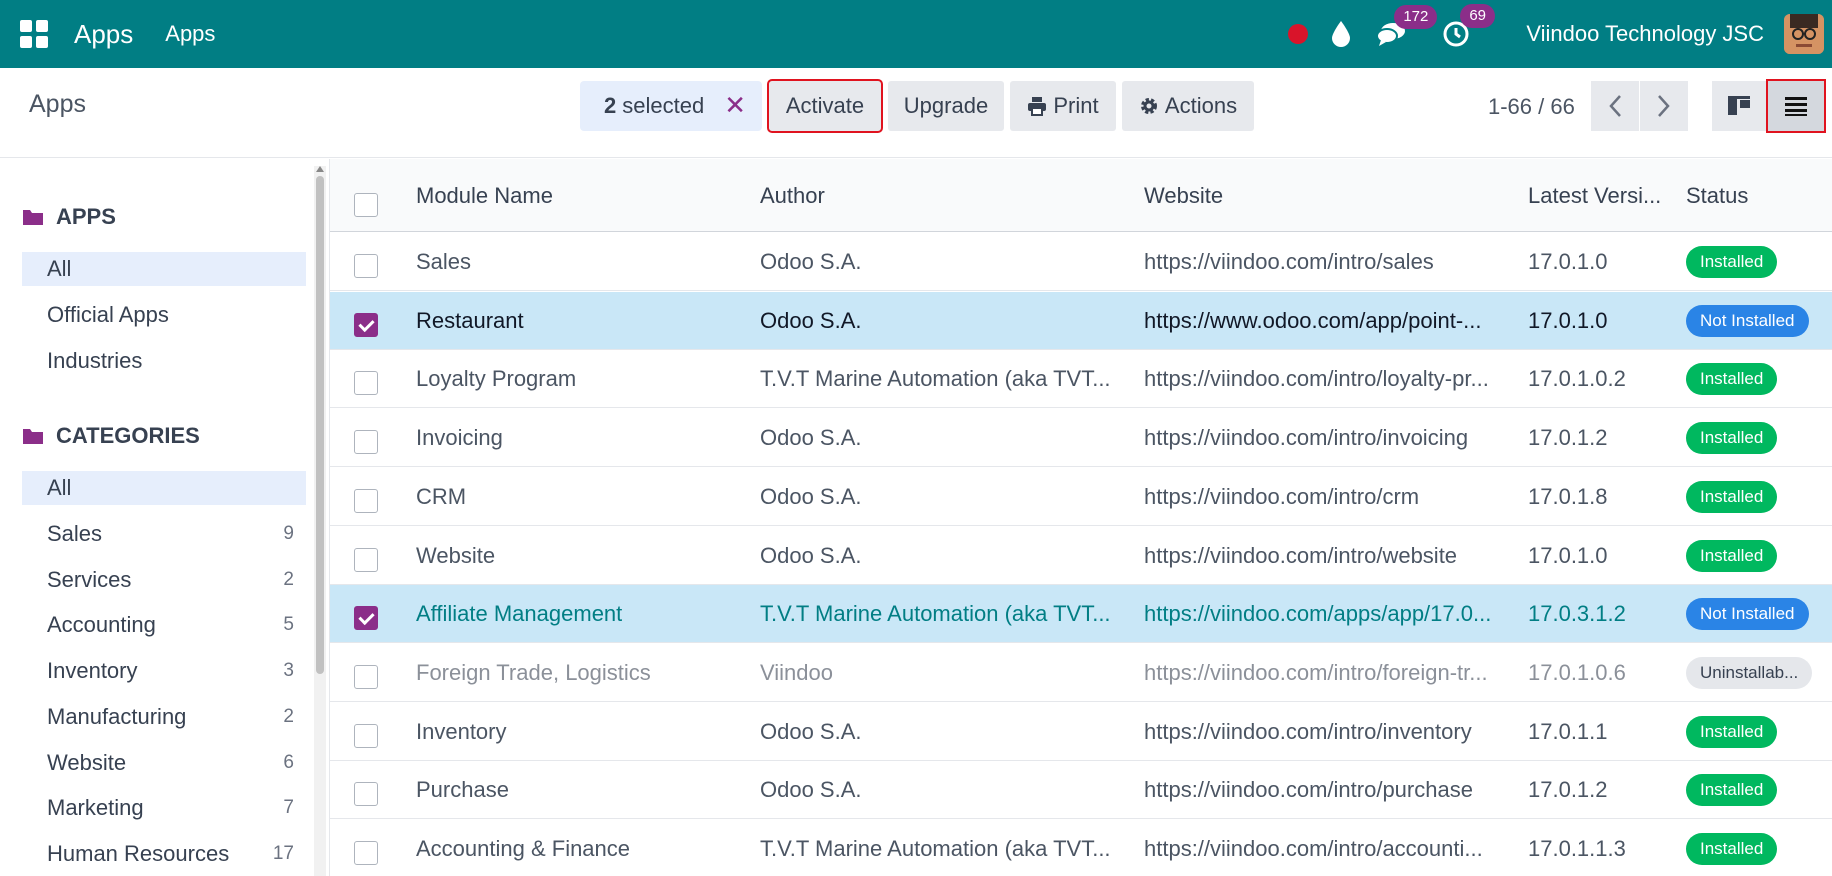 This screenshot has height=876, width=1832. Describe the element at coordinates (1308, 789) in the screenshot. I see `cell-website: https://viindoo.com/intro/purchase` at that location.